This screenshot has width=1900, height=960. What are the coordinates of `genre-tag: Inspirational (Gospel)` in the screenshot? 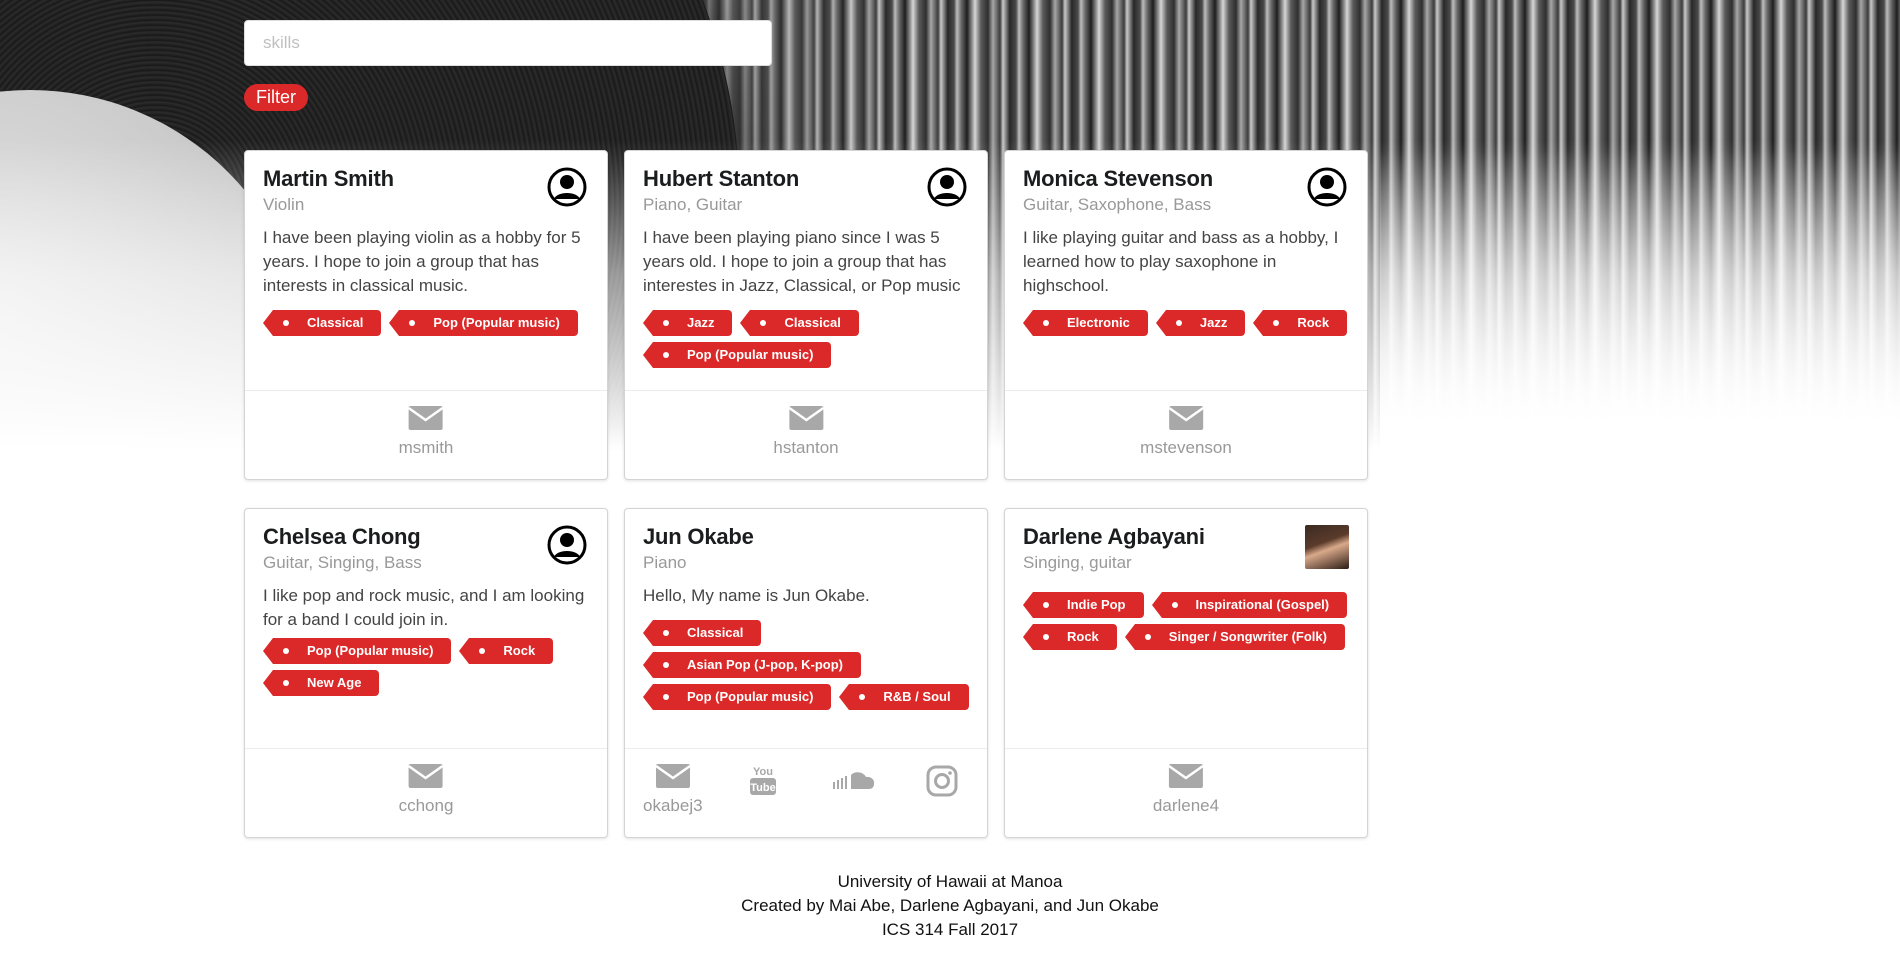 It's located at (1249, 605).